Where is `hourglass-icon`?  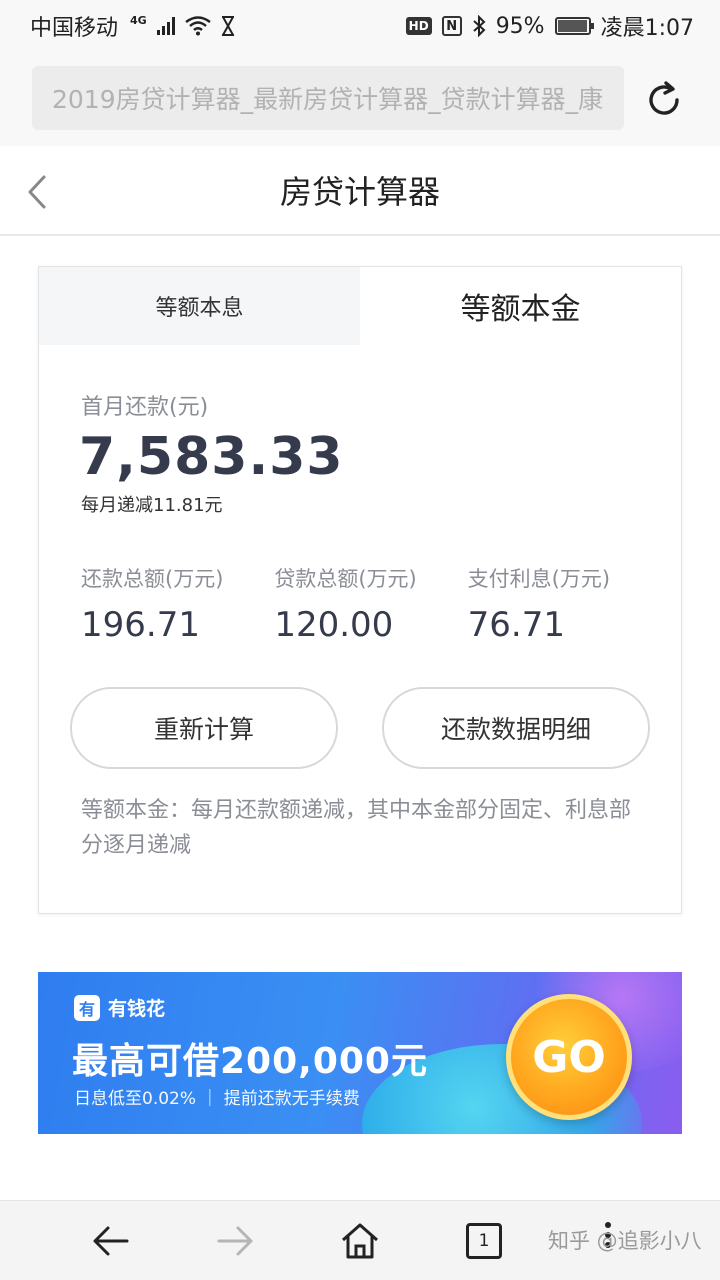
hourglass-icon is located at coordinates (227, 26).